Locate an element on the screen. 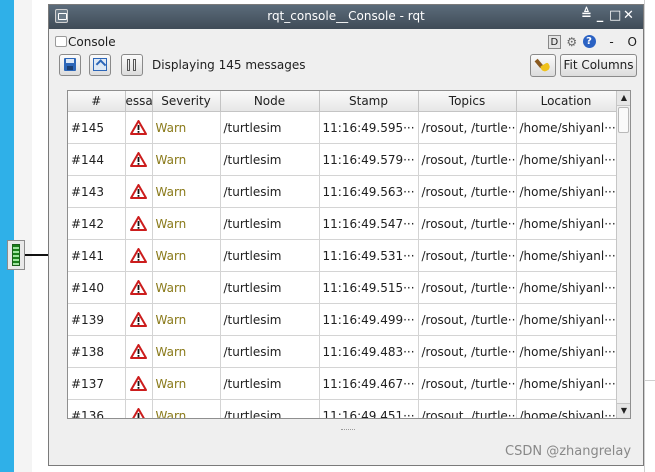 The width and height of the screenshot is (655, 472). scroll-up-arrow: ▲ is located at coordinates (623, 98).